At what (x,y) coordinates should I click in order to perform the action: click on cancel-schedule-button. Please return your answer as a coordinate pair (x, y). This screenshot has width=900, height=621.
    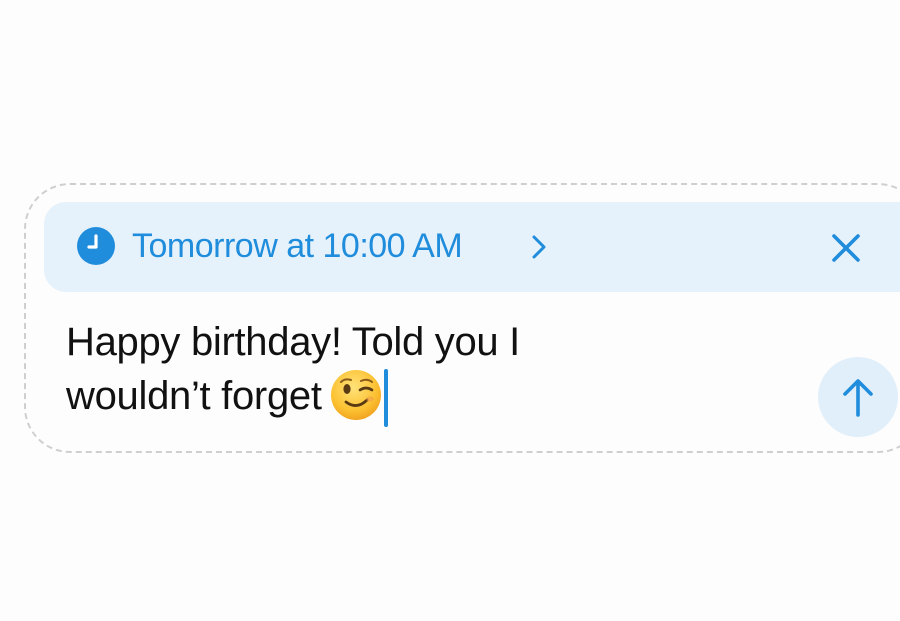
    Looking at the image, I should click on (846, 248).